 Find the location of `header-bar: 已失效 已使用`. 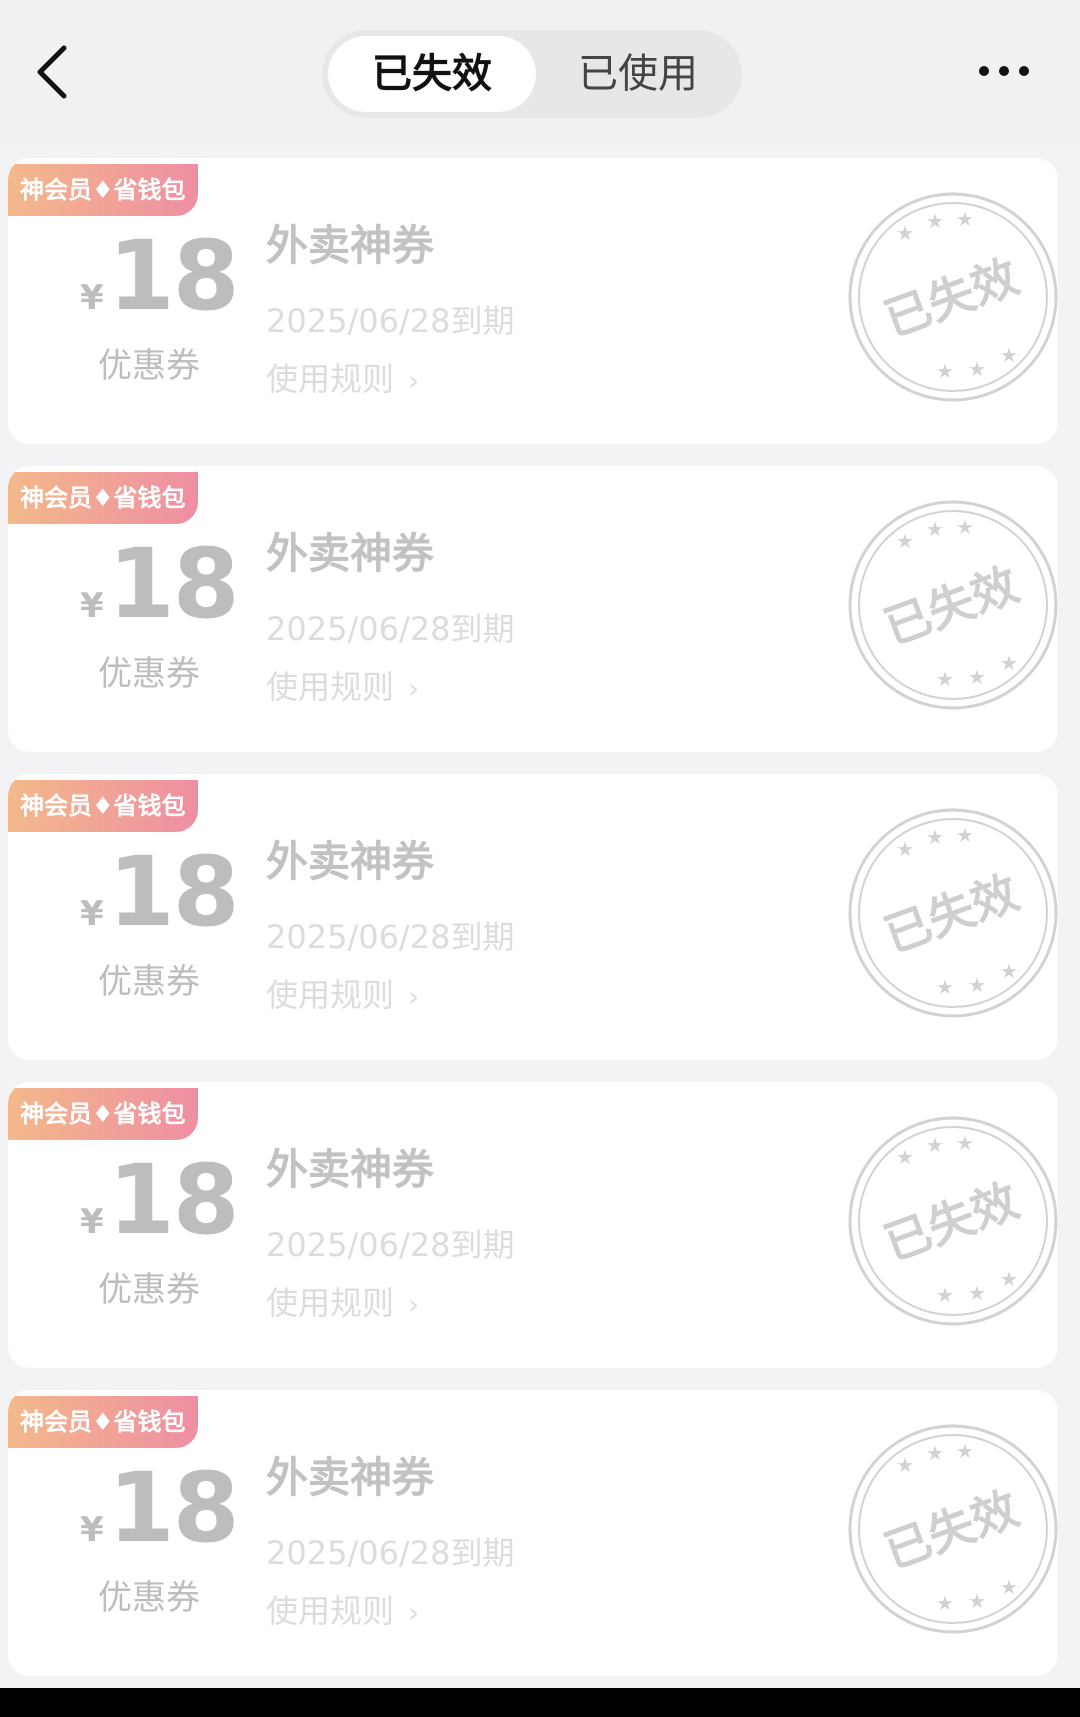

header-bar: 已失效 已使用 is located at coordinates (540, 75).